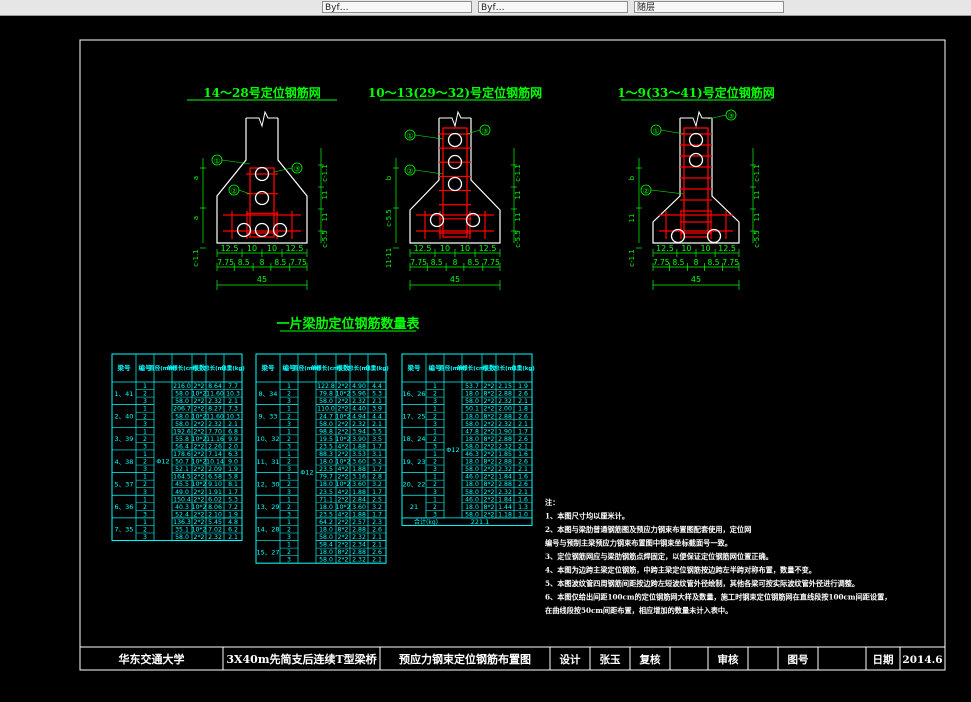  What do you see at coordinates (452, 450) in the screenshot?
I see `table-diameter-cell: Φ12` at bounding box center [452, 450].